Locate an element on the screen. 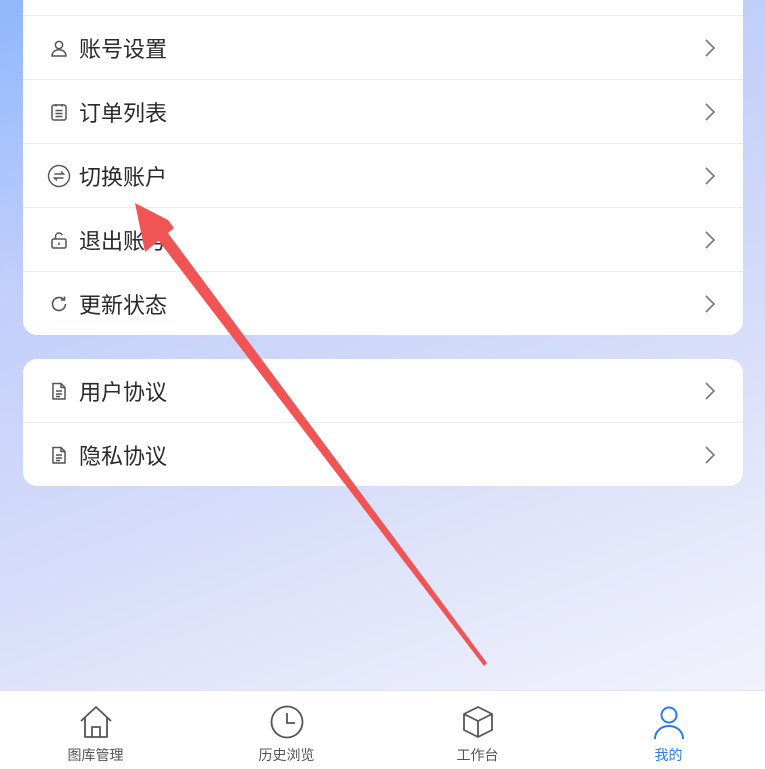 The width and height of the screenshot is (765, 769). unlock-icon is located at coordinates (59, 240).